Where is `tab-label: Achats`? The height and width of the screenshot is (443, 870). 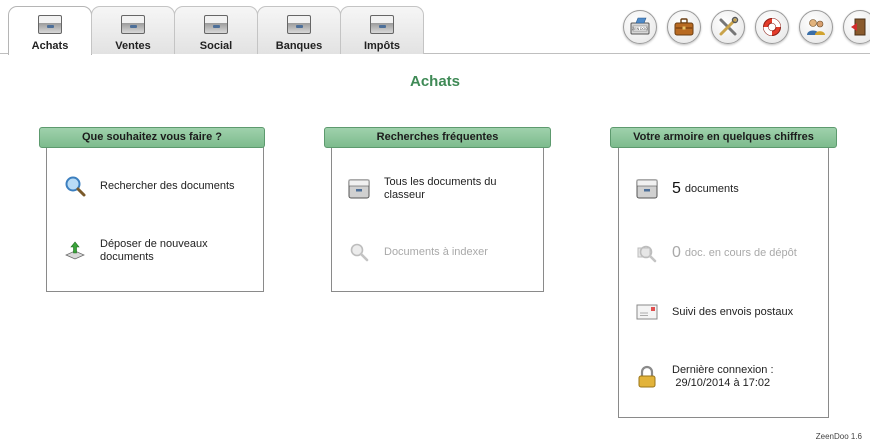
tab-label: Achats is located at coordinates (50, 46).